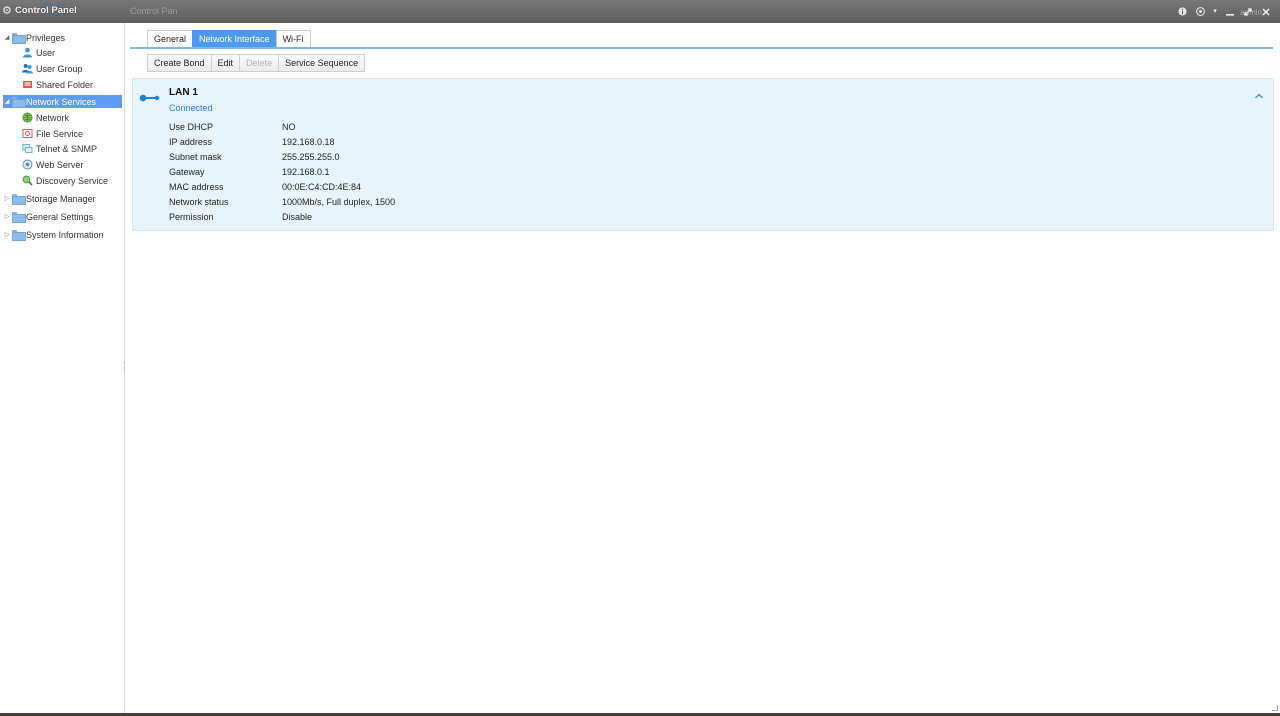  What do you see at coordinates (1230, 12) in the screenshot?
I see `minimize-icon` at bounding box center [1230, 12].